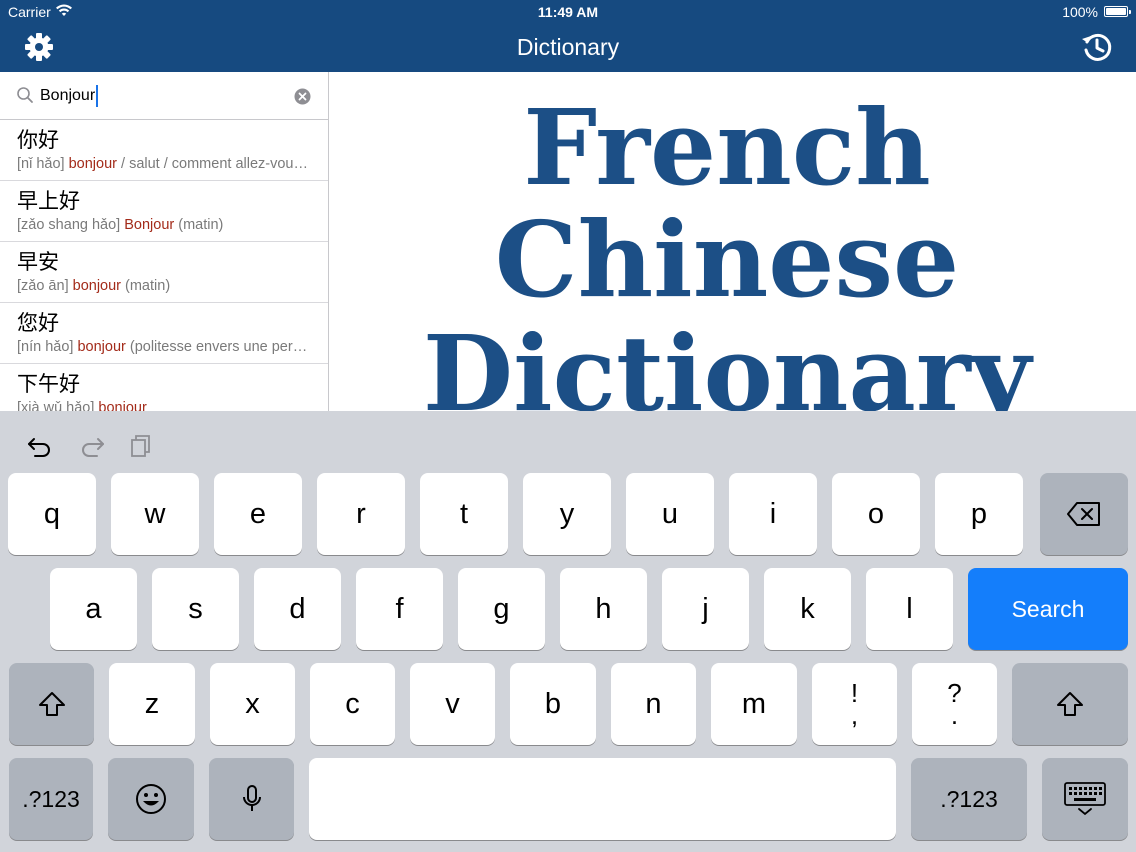 The width and height of the screenshot is (1136, 852). I want to click on backspace-icon, so click(1083, 514).